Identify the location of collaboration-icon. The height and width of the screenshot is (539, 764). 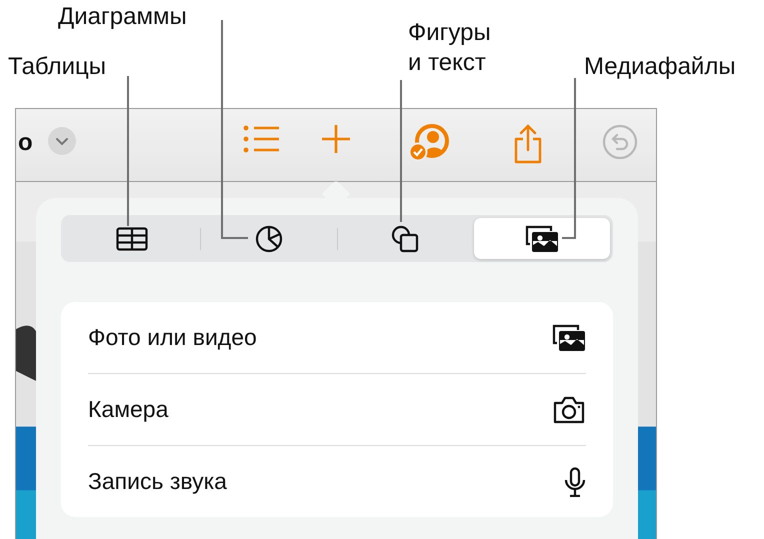
(430, 143).